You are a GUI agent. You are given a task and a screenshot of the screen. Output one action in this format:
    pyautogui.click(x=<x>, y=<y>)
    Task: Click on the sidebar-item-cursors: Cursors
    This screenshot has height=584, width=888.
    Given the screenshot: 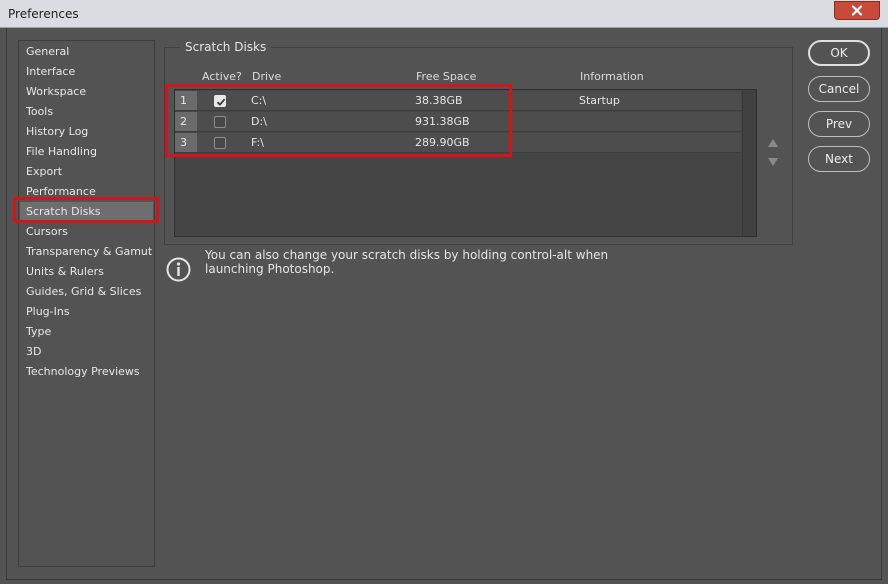 What is the action you would take?
    pyautogui.click(x=86, y=231)
    